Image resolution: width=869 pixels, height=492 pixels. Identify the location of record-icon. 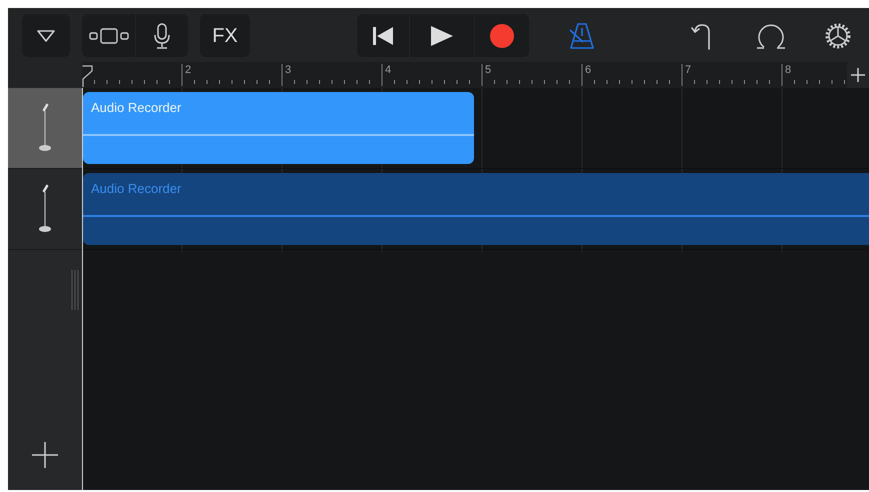
(502, 36).